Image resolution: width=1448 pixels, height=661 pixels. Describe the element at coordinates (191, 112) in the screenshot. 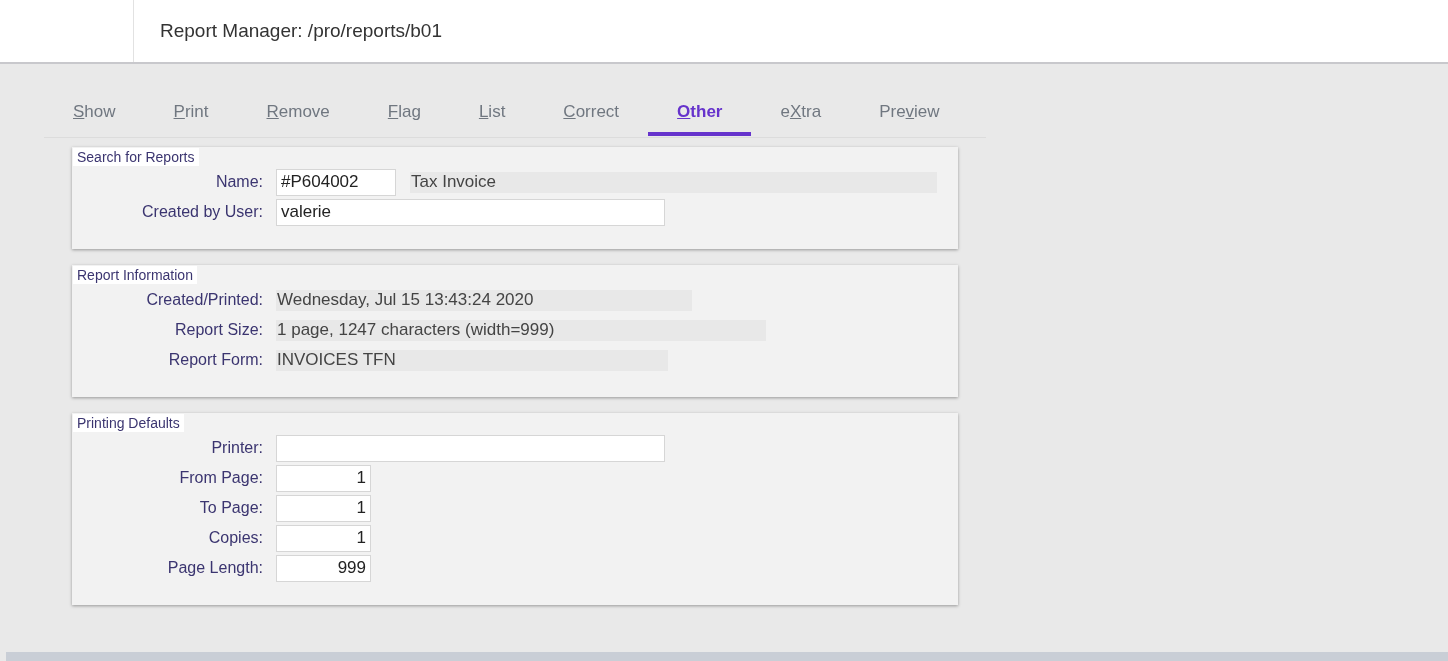

I see `tab: Print` at that location.